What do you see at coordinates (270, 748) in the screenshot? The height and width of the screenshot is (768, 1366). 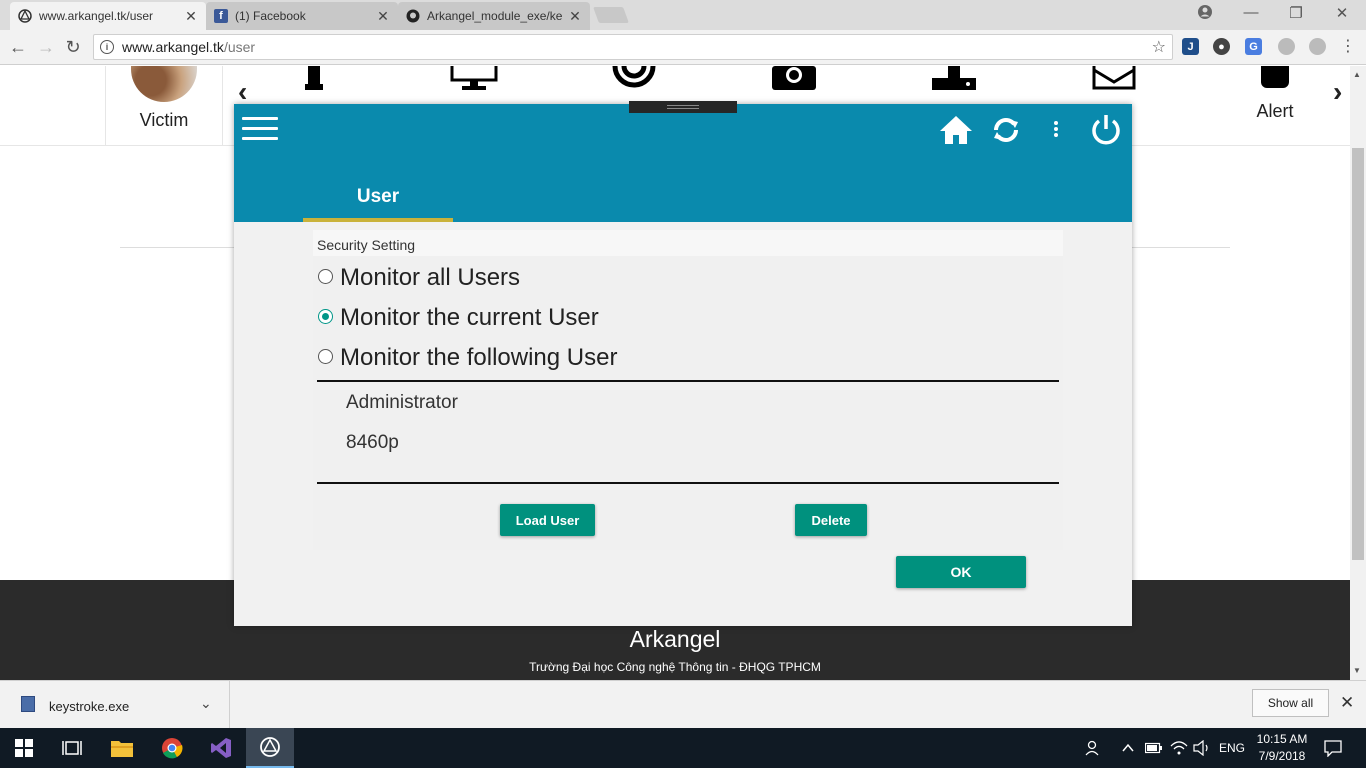 I see `arkangel-app-icon` at bounding box center [270, 748].